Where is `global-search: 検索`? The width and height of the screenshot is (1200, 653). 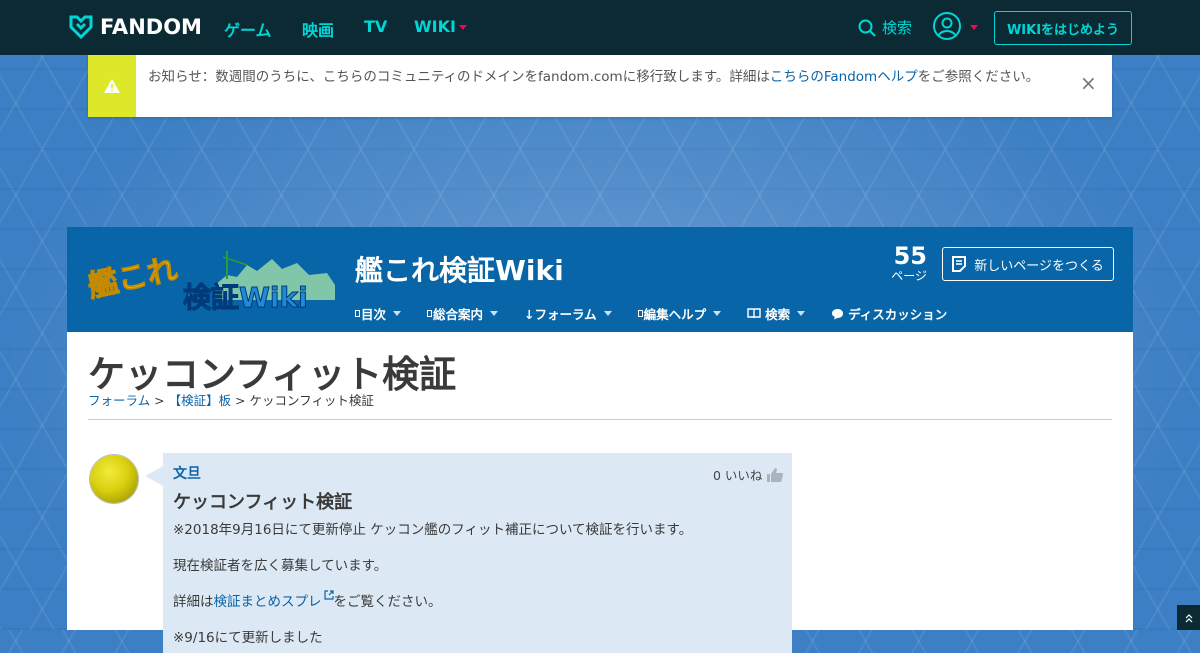
global-search: 検索 is located at coordinates (885, 27).